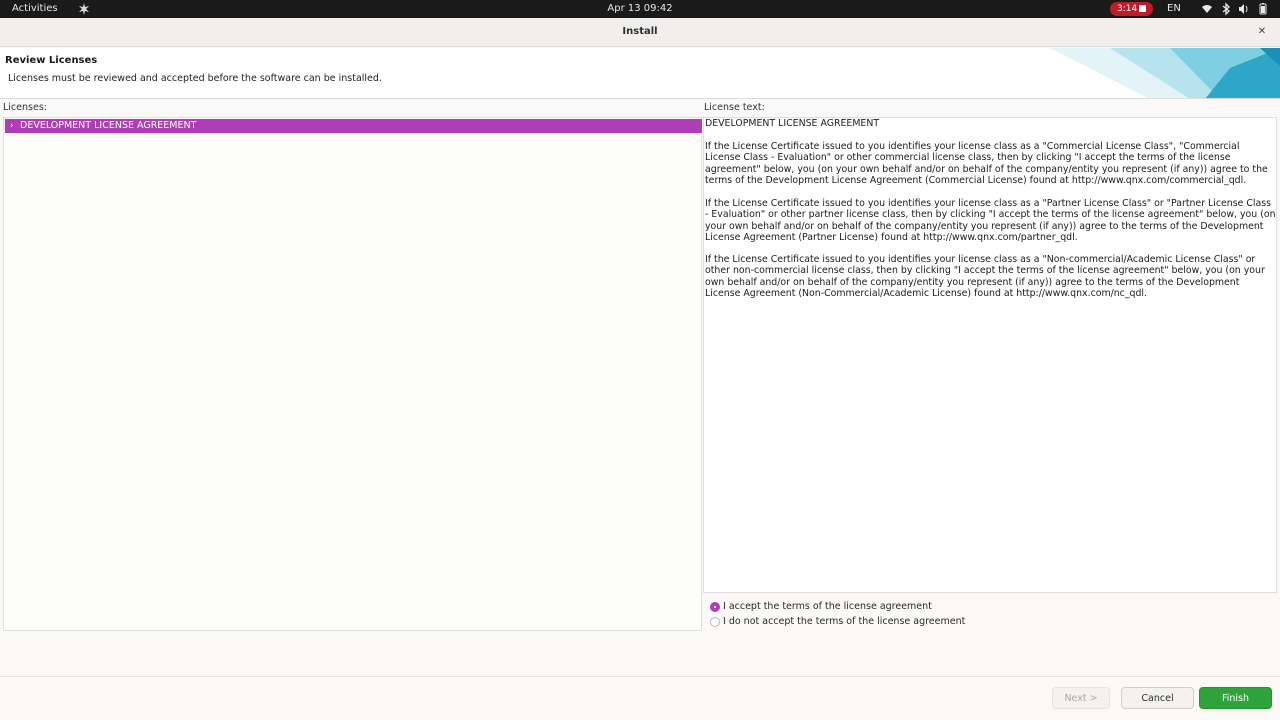 This screenshot has width=1280, height=720. What do you see at coordinates (35, 8) in the screenshot?
I see `activities-button: Activities` at bounding box center [35, 8].